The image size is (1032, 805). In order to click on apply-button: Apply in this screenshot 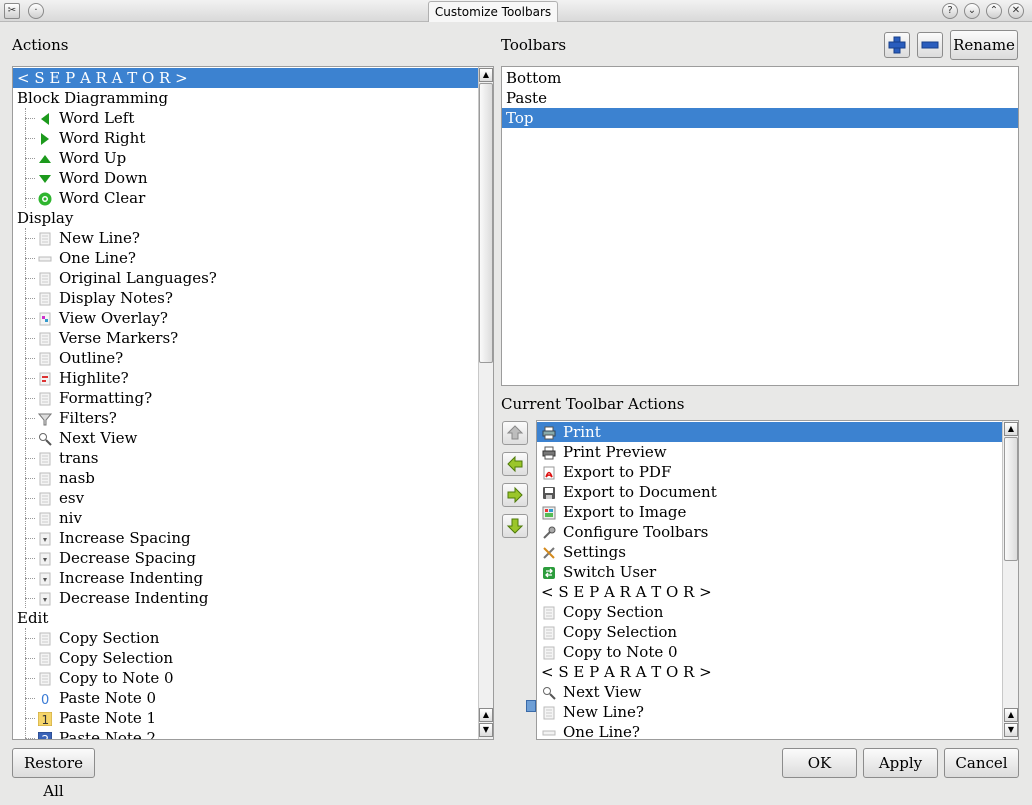, I will do `click(900, 763)`.